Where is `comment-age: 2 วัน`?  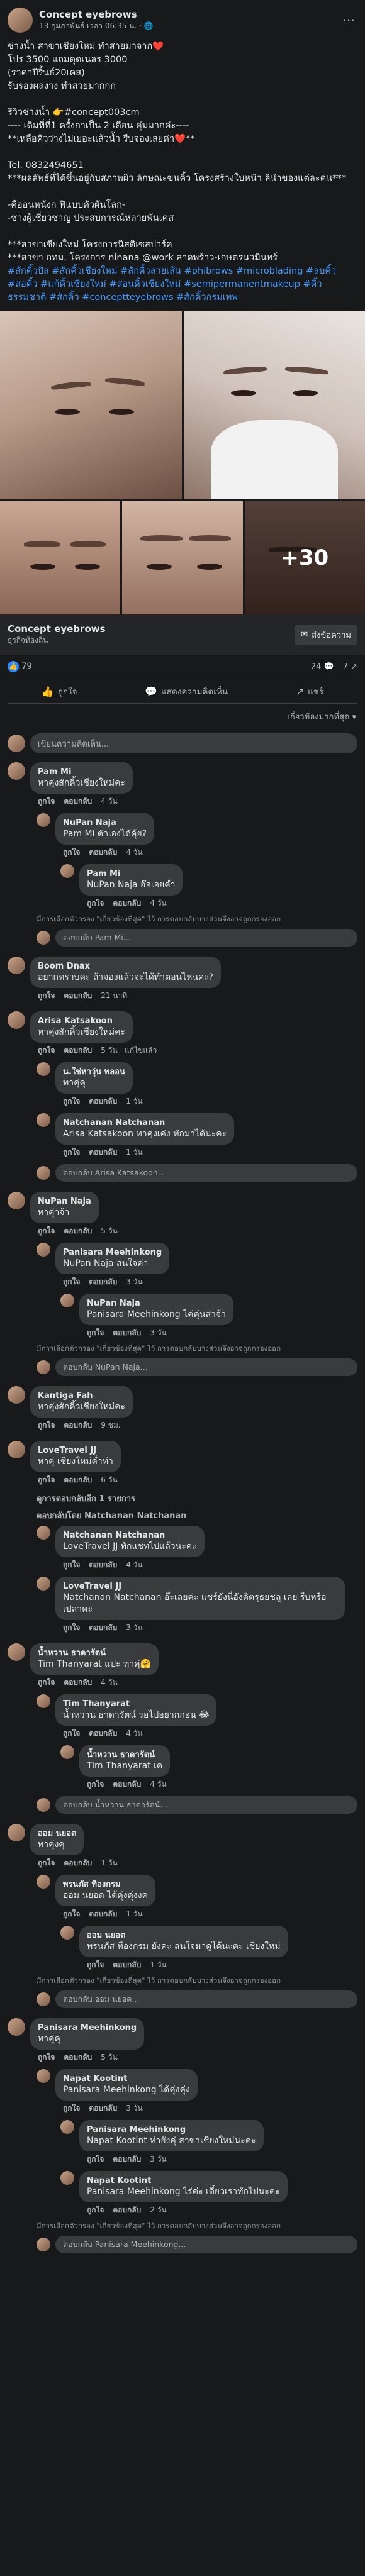
comment-age: 2 วัน is located at coordinates (158, 2210).